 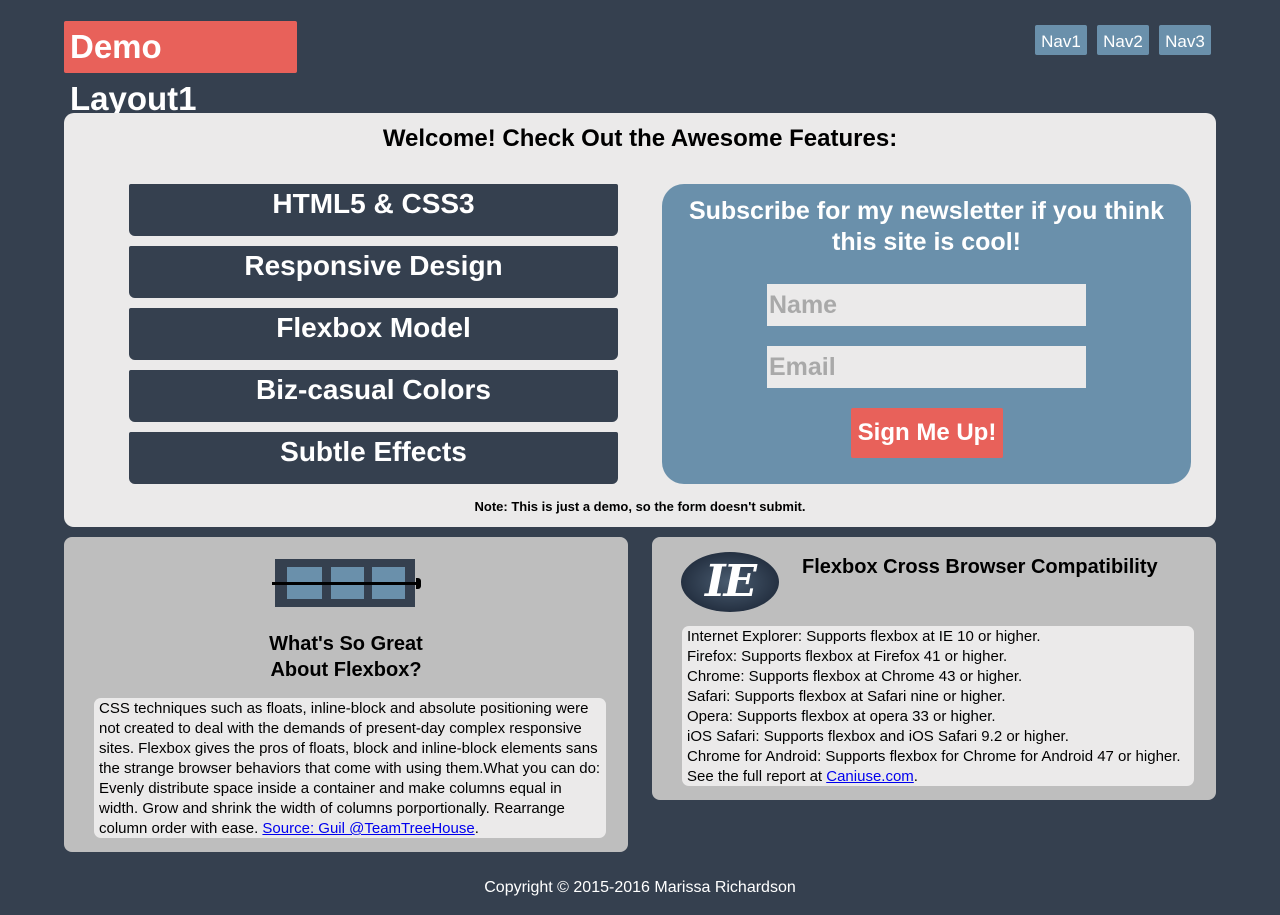 I want to click on source-link: Source: Guil @TeamTreeHouse, so click(x=368, y=828).